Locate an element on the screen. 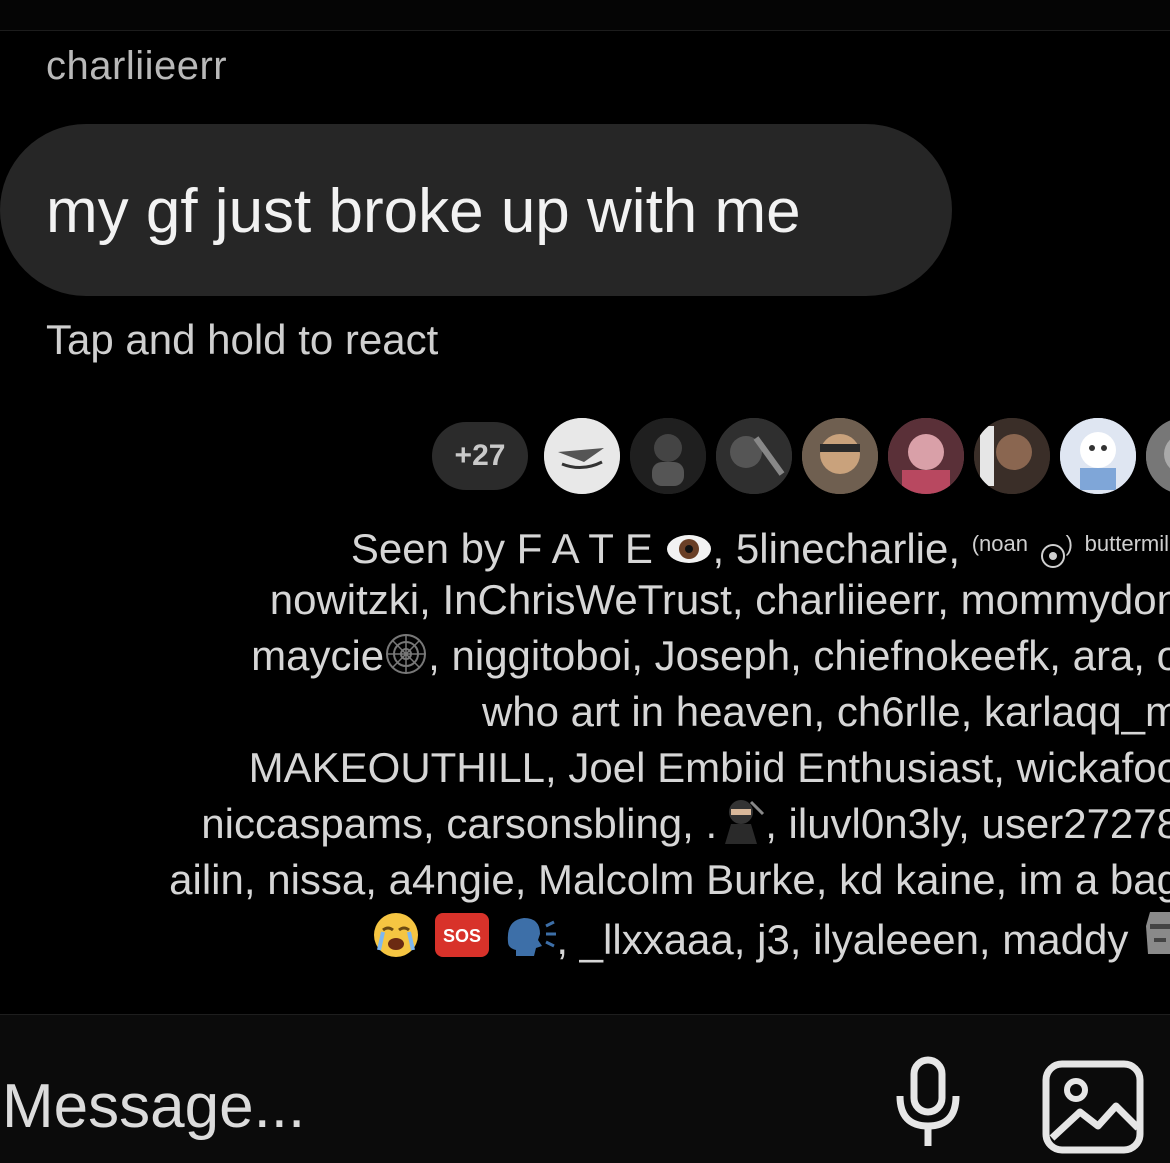  seen-text: , 5linecharlie, is located at coordinates (836, 548).